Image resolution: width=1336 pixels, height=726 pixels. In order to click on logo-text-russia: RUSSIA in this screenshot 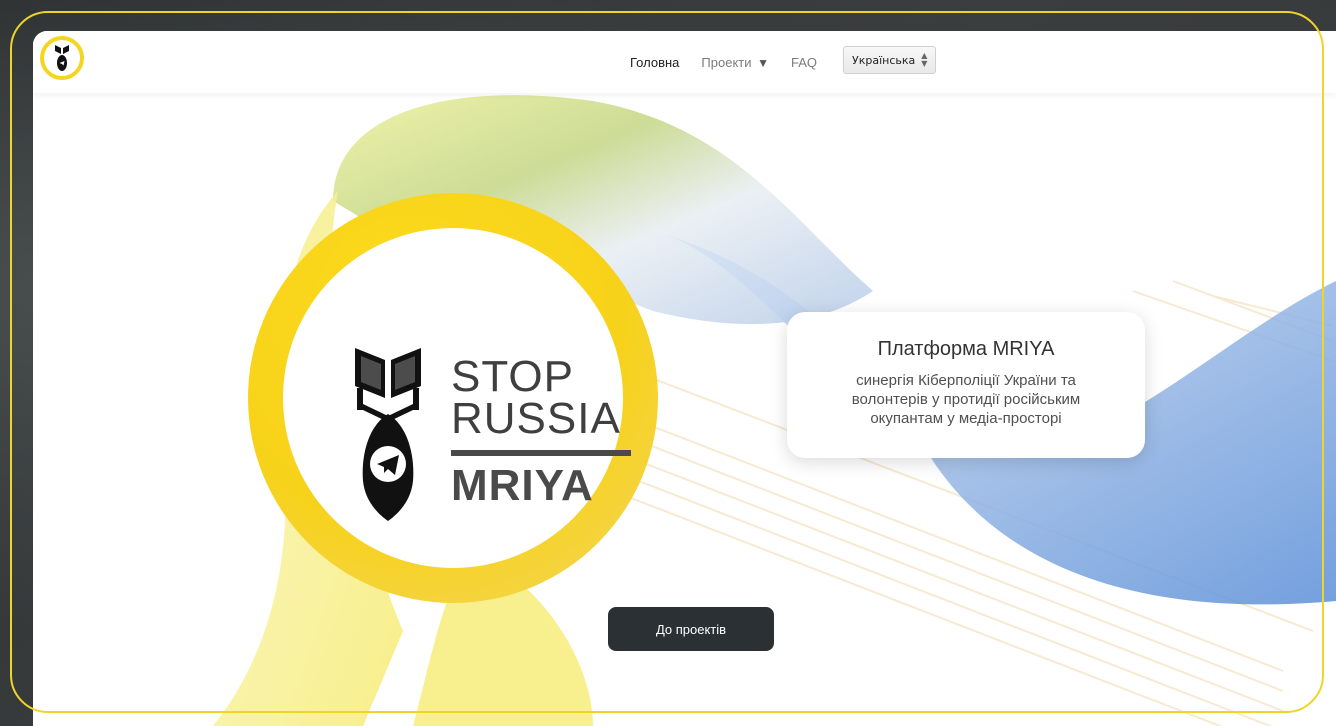, I will do `click(536, 418)`.